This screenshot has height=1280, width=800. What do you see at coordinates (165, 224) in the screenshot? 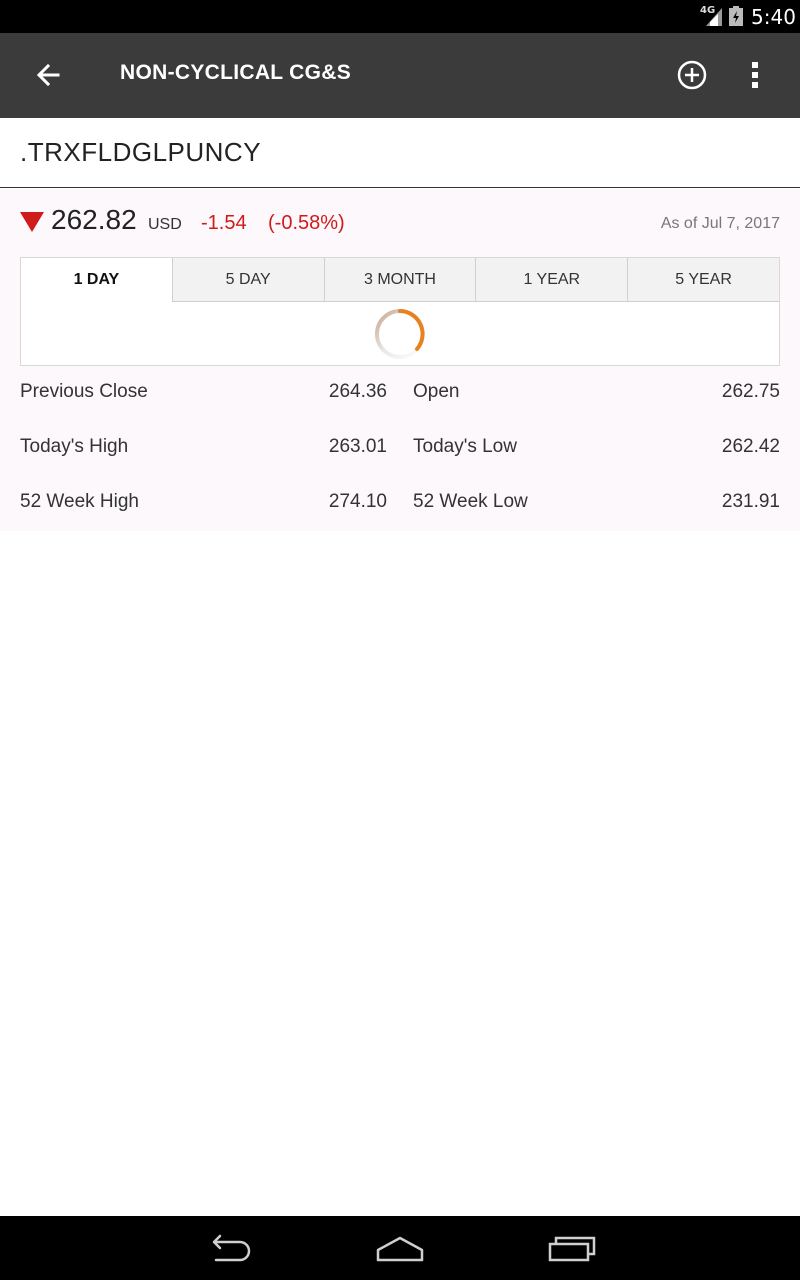
I see `currency: USD` at bounding box center [165, 224].